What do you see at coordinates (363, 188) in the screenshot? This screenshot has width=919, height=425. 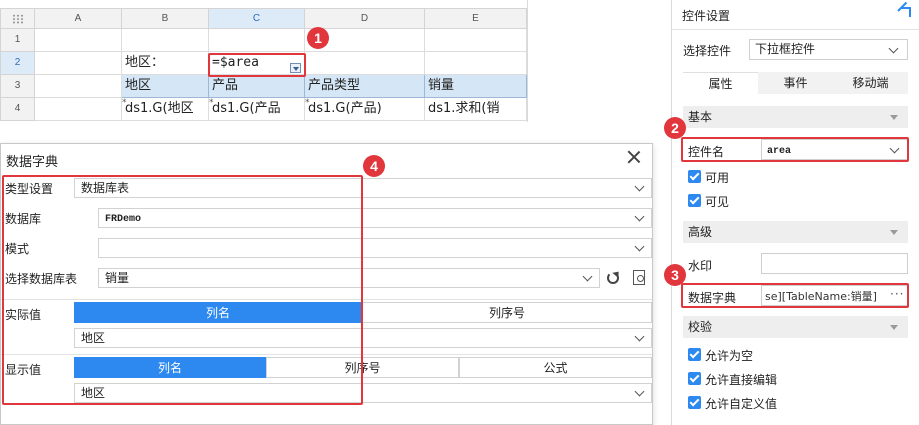 I see `type-select: 数据库表` at bounding box center [363, 188].